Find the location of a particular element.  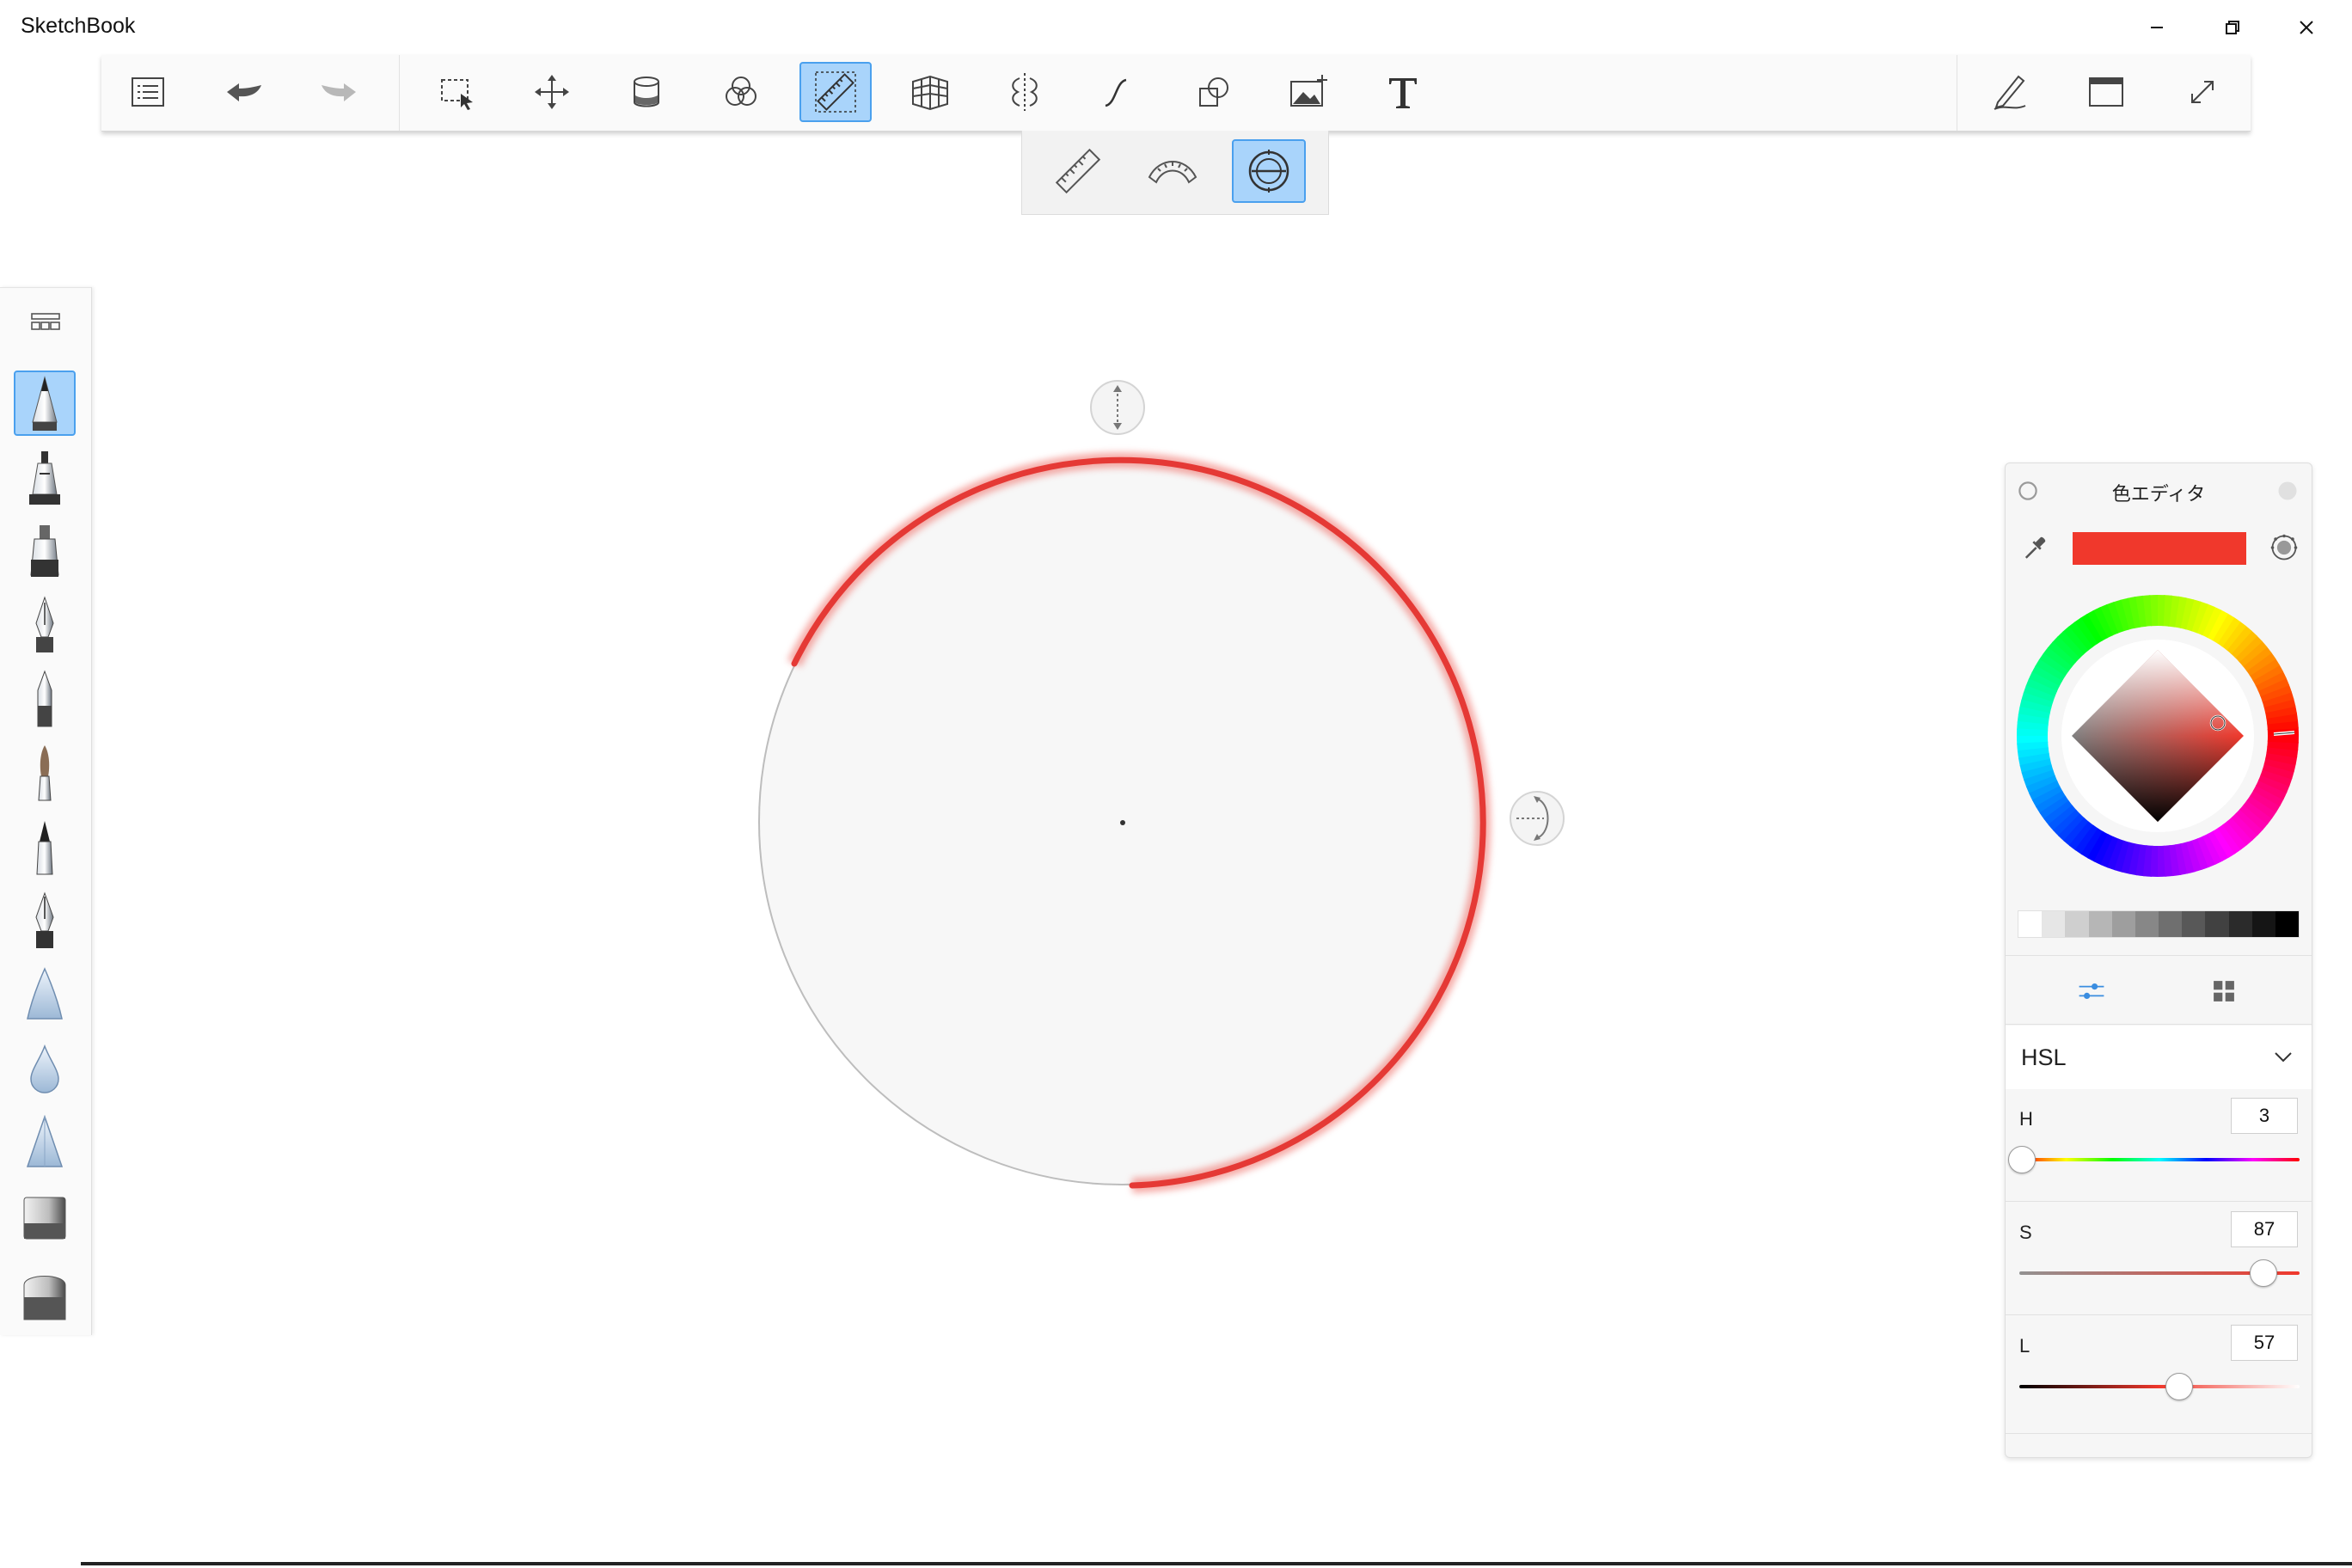

color-puck-icon is located at coordinates (2284, 547).